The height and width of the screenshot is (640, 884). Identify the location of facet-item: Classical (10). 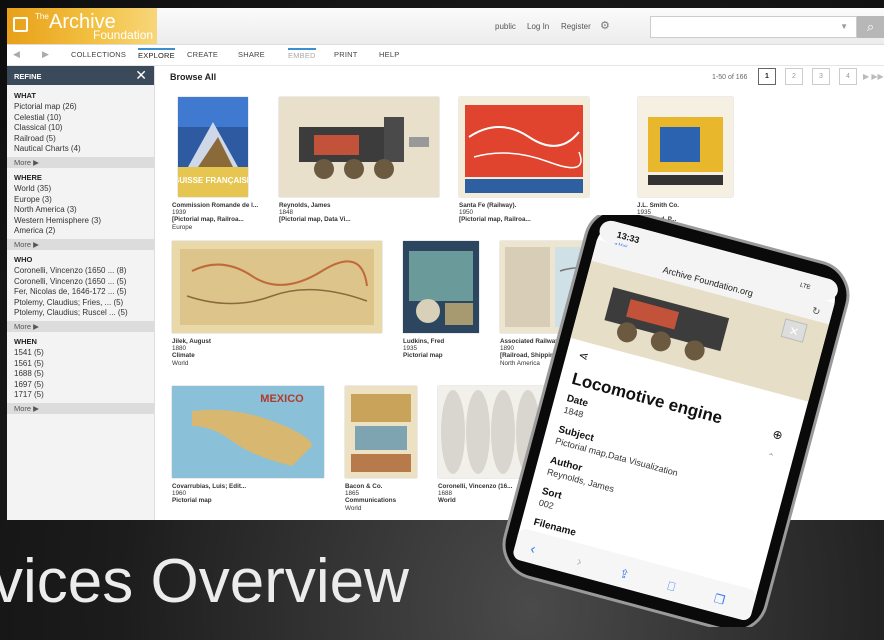
(80, 128).